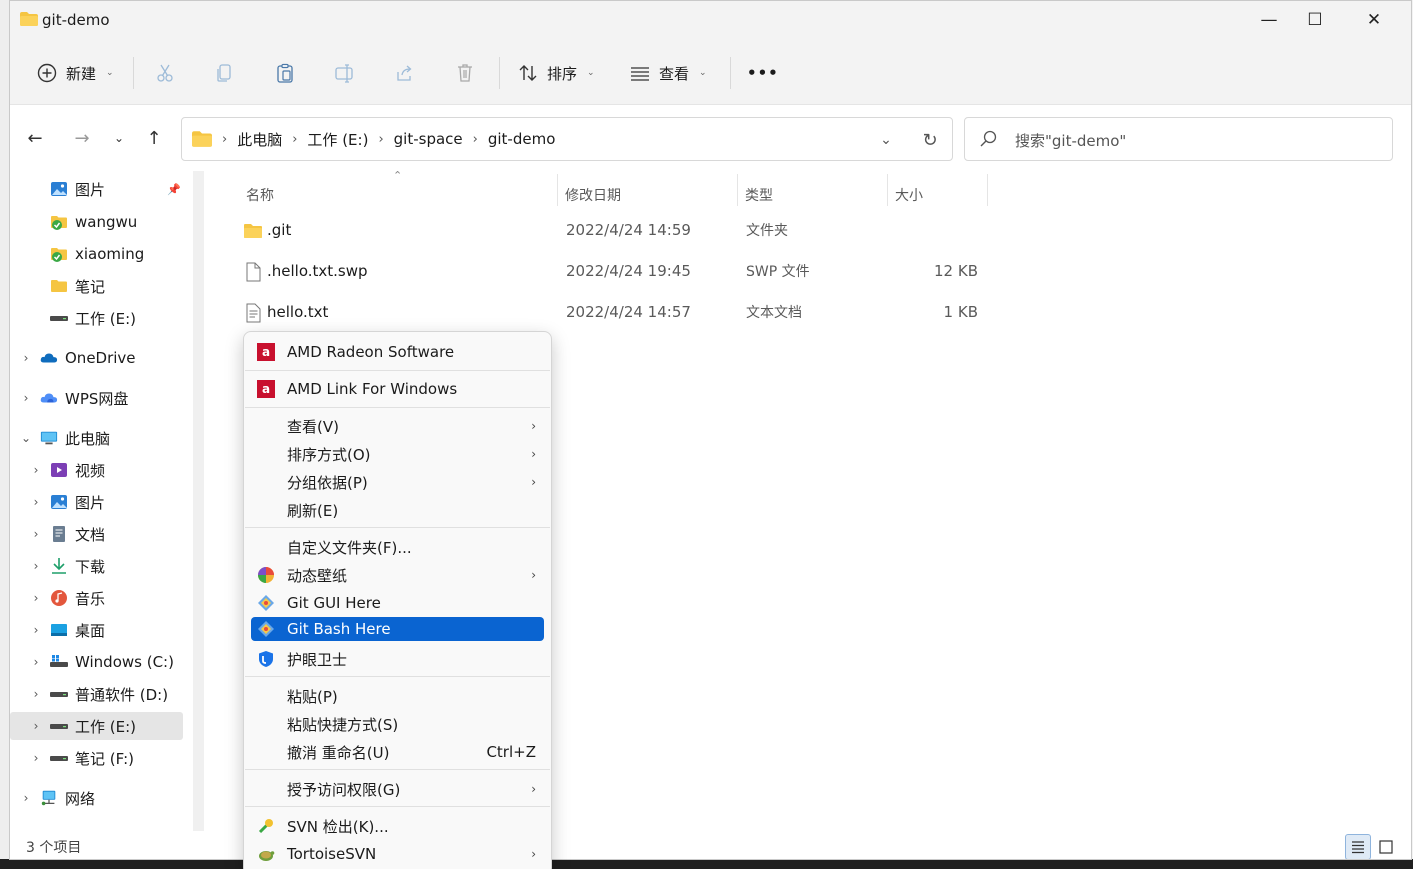  I want to click on pin-icon: 📌, so click(174, 189).